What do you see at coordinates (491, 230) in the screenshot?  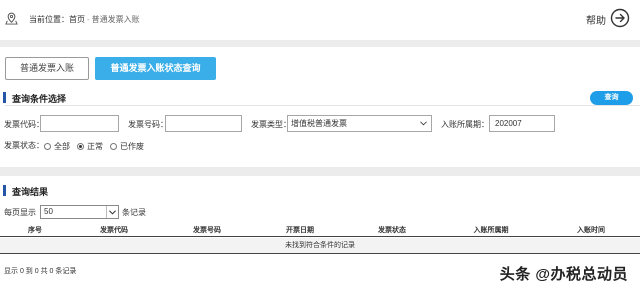 I see `column-header: 入账所属期` at bounding box center [491, 230].